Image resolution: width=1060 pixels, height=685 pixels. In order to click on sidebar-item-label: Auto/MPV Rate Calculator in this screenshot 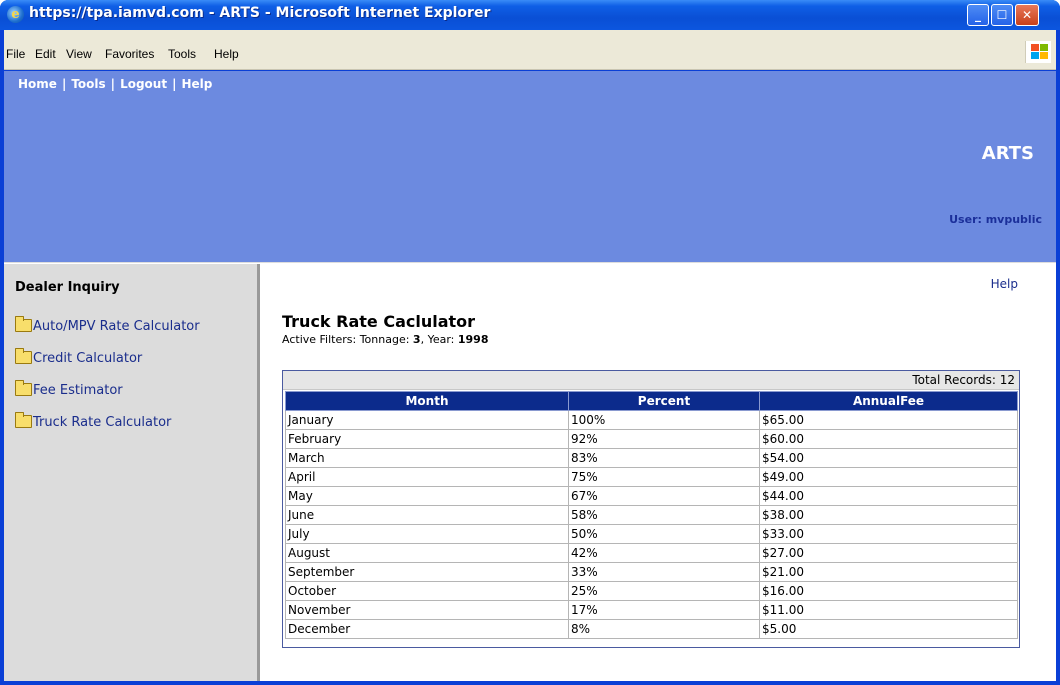, I will do `click(116, 326)`.